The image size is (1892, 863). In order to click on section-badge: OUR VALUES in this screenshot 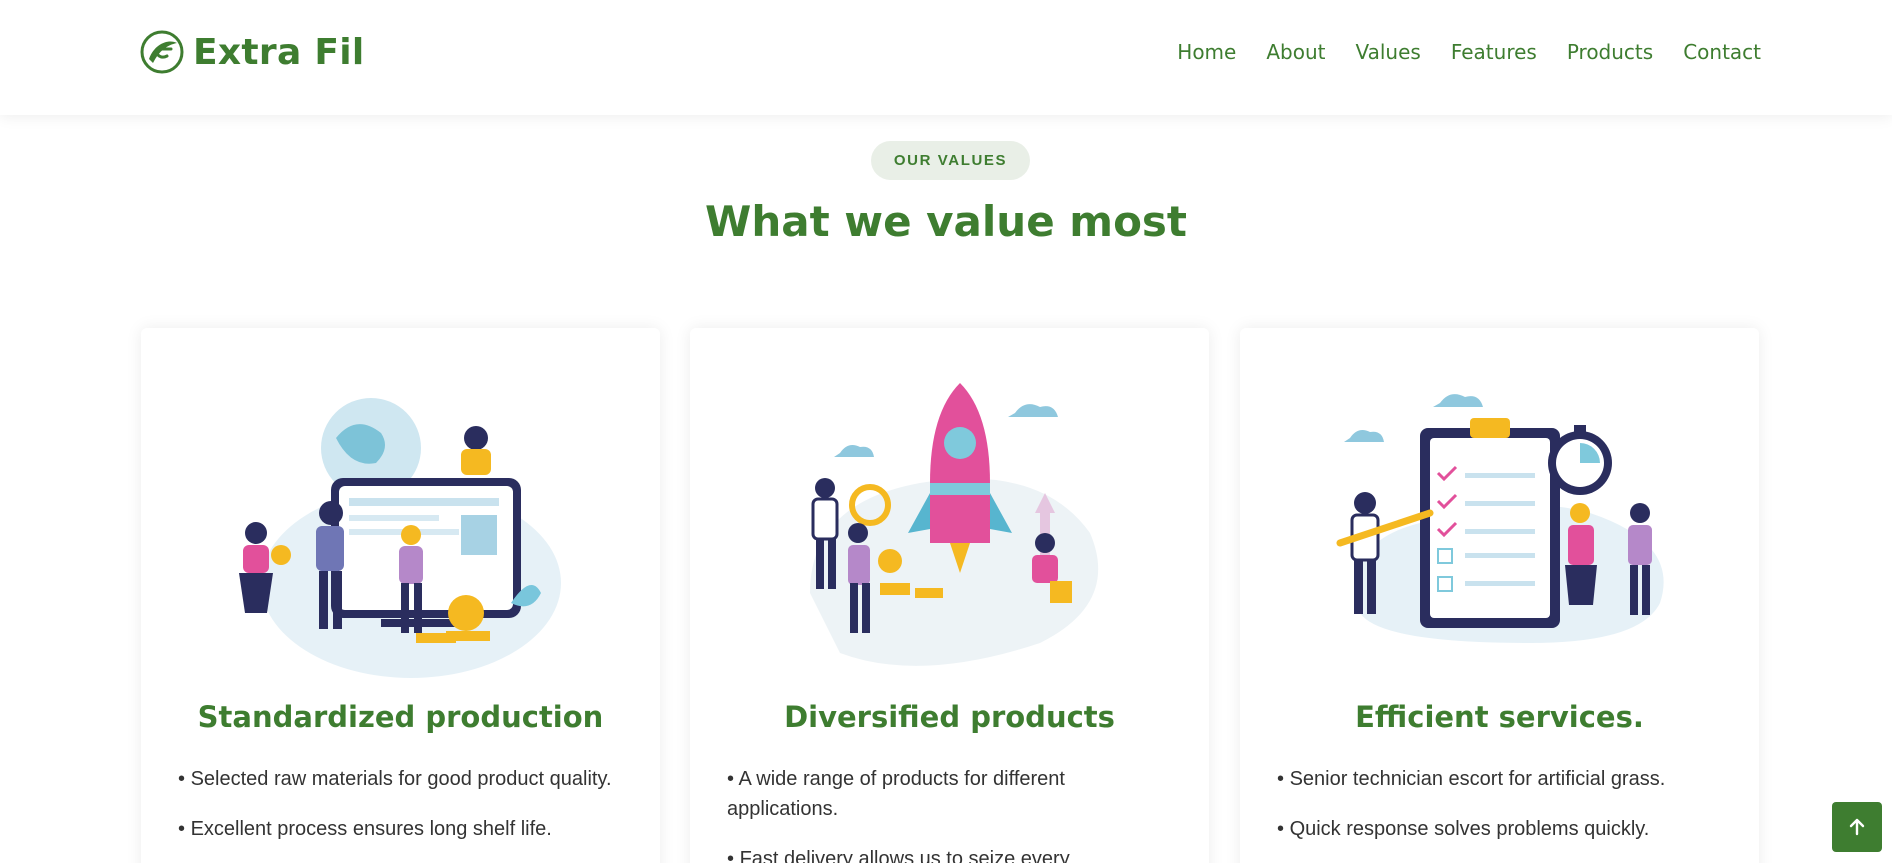, I will do `click(950, 160)`.